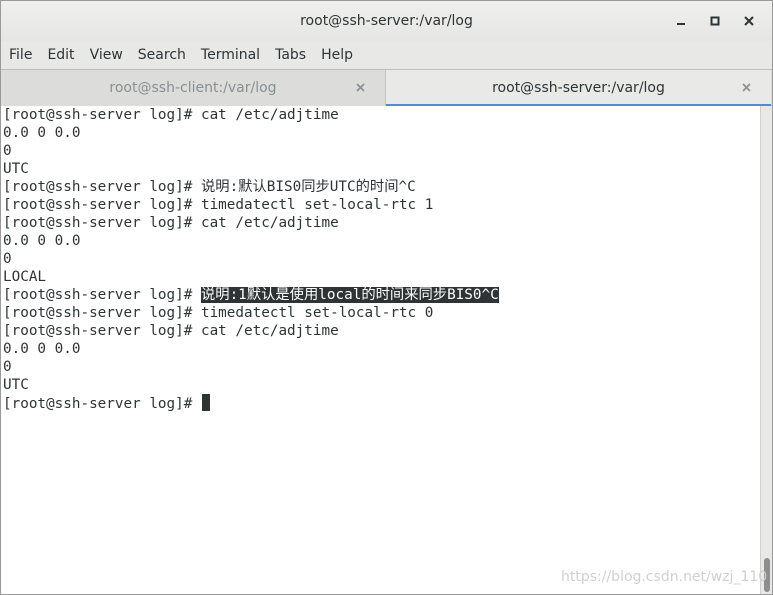  I want to click on terminal-line: LOCAL, so click(25, 277).